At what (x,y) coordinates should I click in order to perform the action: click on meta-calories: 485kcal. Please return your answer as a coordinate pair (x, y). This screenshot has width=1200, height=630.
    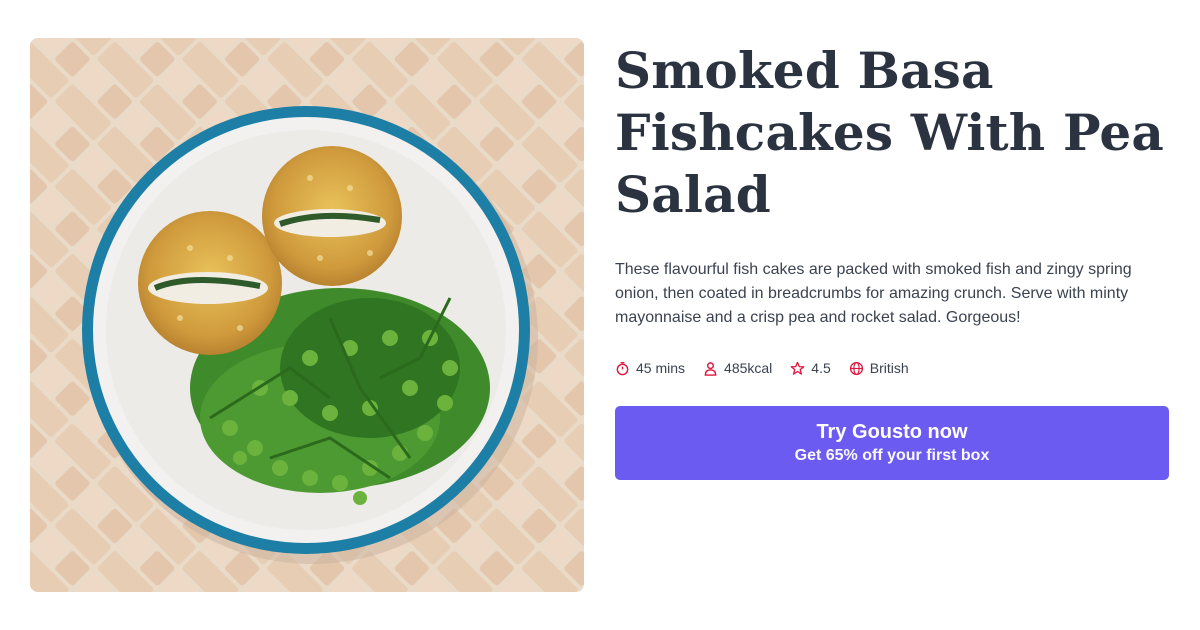
    Looking at the image, I should click on (737, 368).